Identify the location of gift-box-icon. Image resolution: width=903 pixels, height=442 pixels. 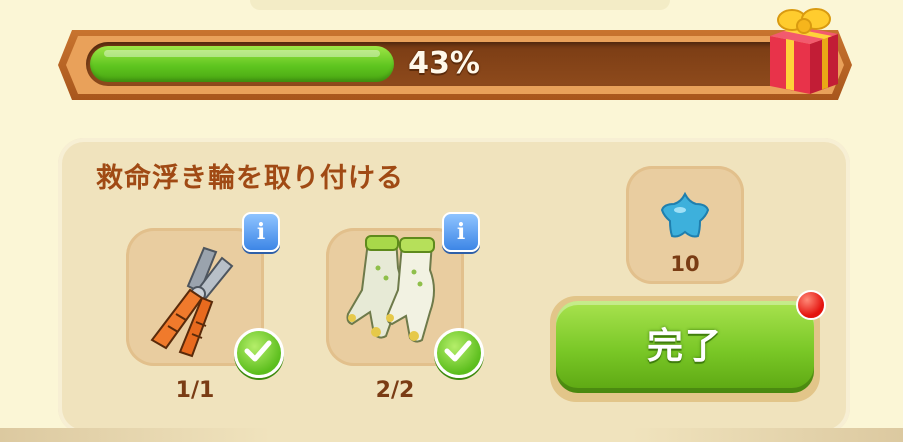
(802, 50).